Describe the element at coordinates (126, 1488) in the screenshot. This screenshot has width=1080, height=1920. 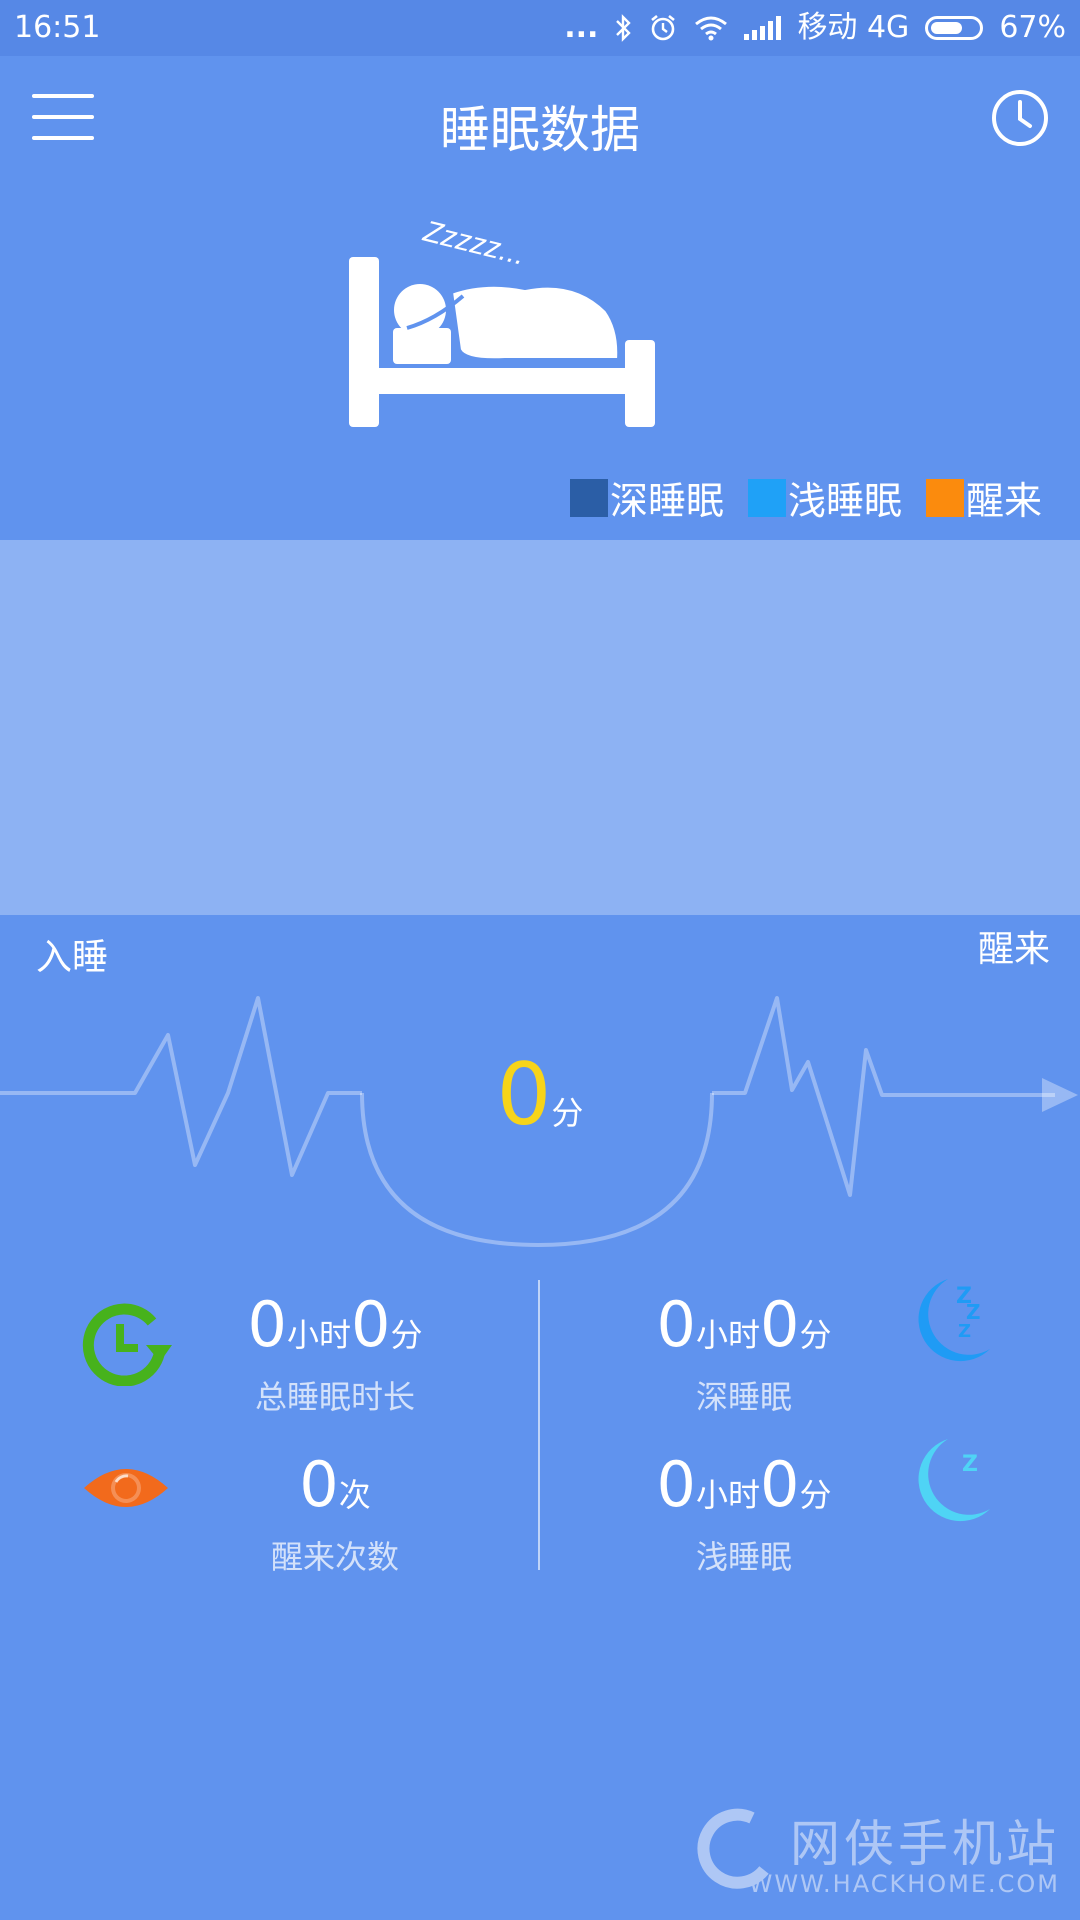
I see `wake-eye-icon` at that location.